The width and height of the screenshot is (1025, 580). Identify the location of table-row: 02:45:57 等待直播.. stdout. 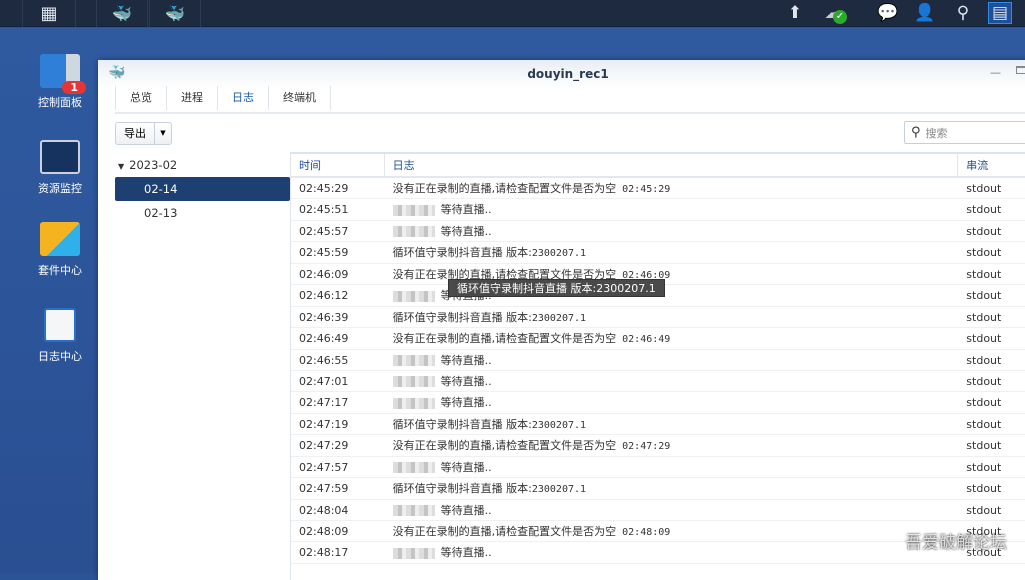
(658, 232).